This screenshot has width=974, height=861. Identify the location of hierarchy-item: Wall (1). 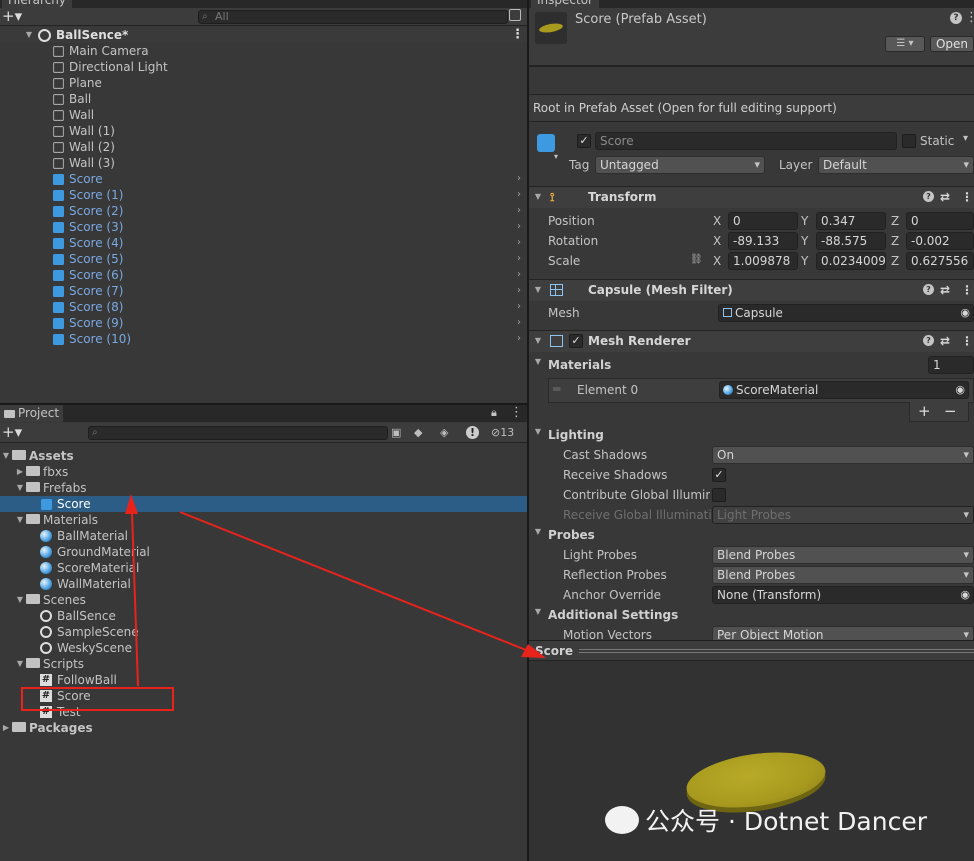
(263, 131).